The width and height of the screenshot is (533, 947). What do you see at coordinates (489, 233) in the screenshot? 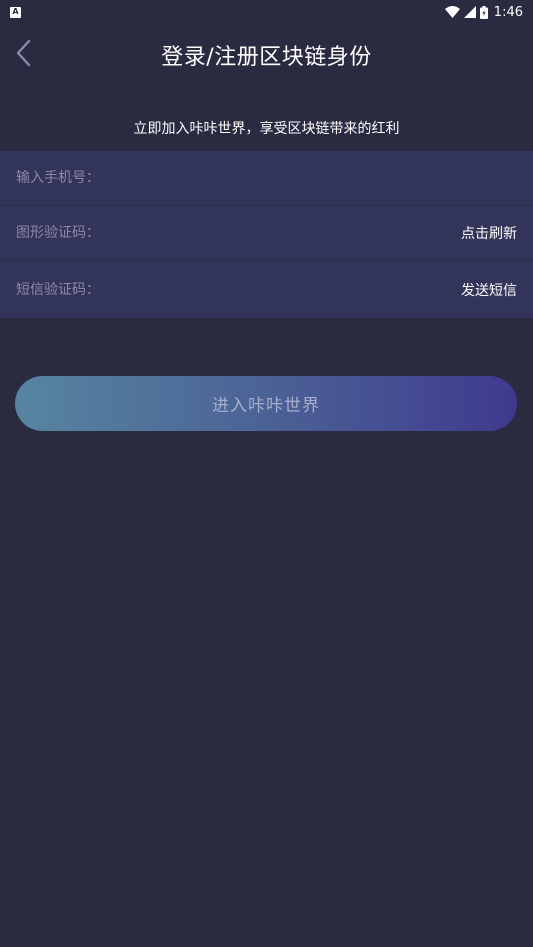
I see `refresh-captcha-button: 点击刷新` at bounding box center [489, 233].